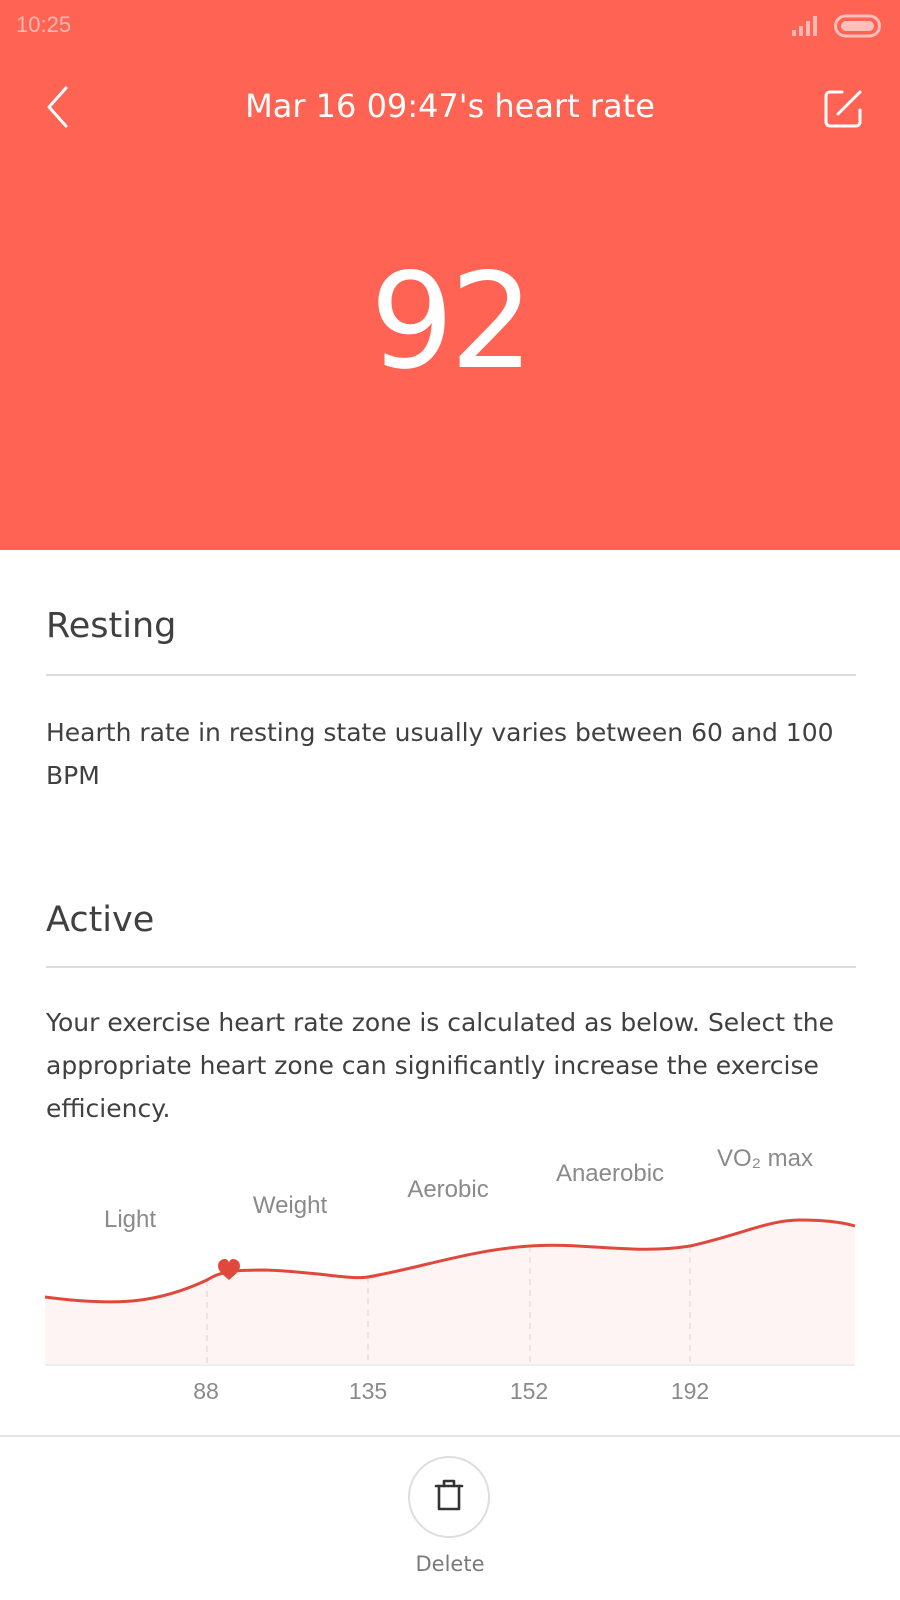  Describe the element at coordinates (690, 1391) in the screenshot. I see `boundary-label-192: 192` at that location.